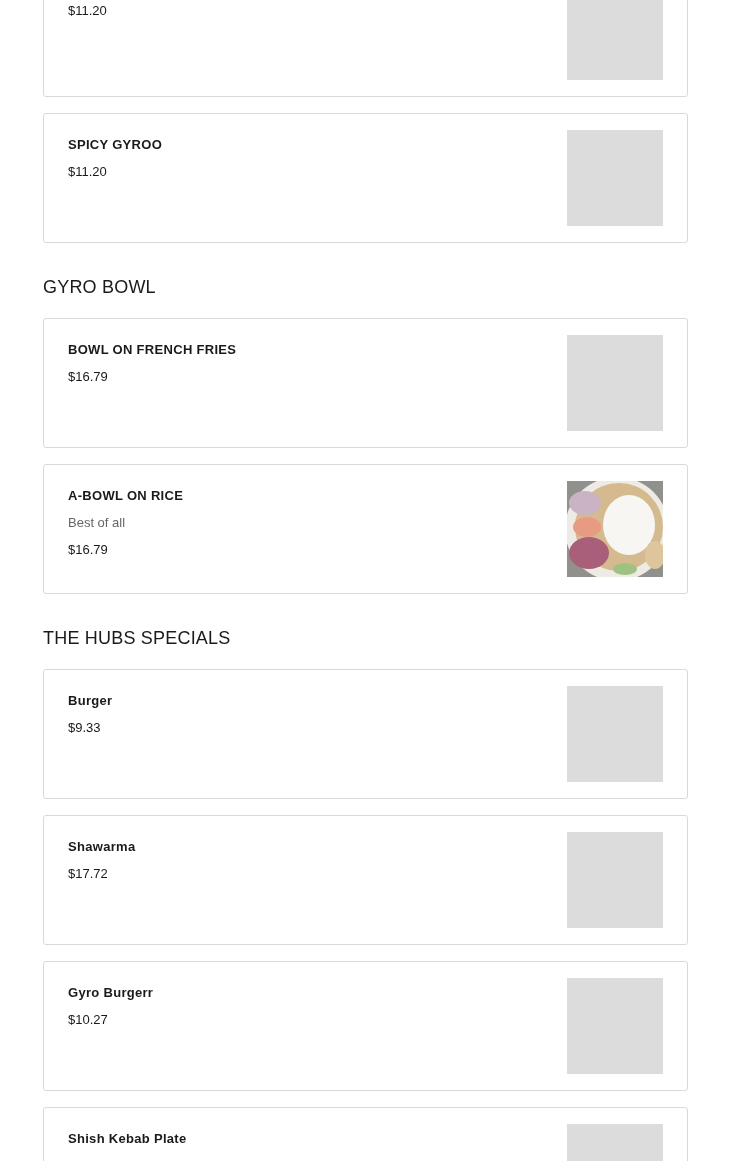 This screenshot has height=1161, width=730. What do you see at coordinates (365, 734) in the screenshot?
I see `menu-item-card: Burger $9.33` at bounding box center [365, 734].